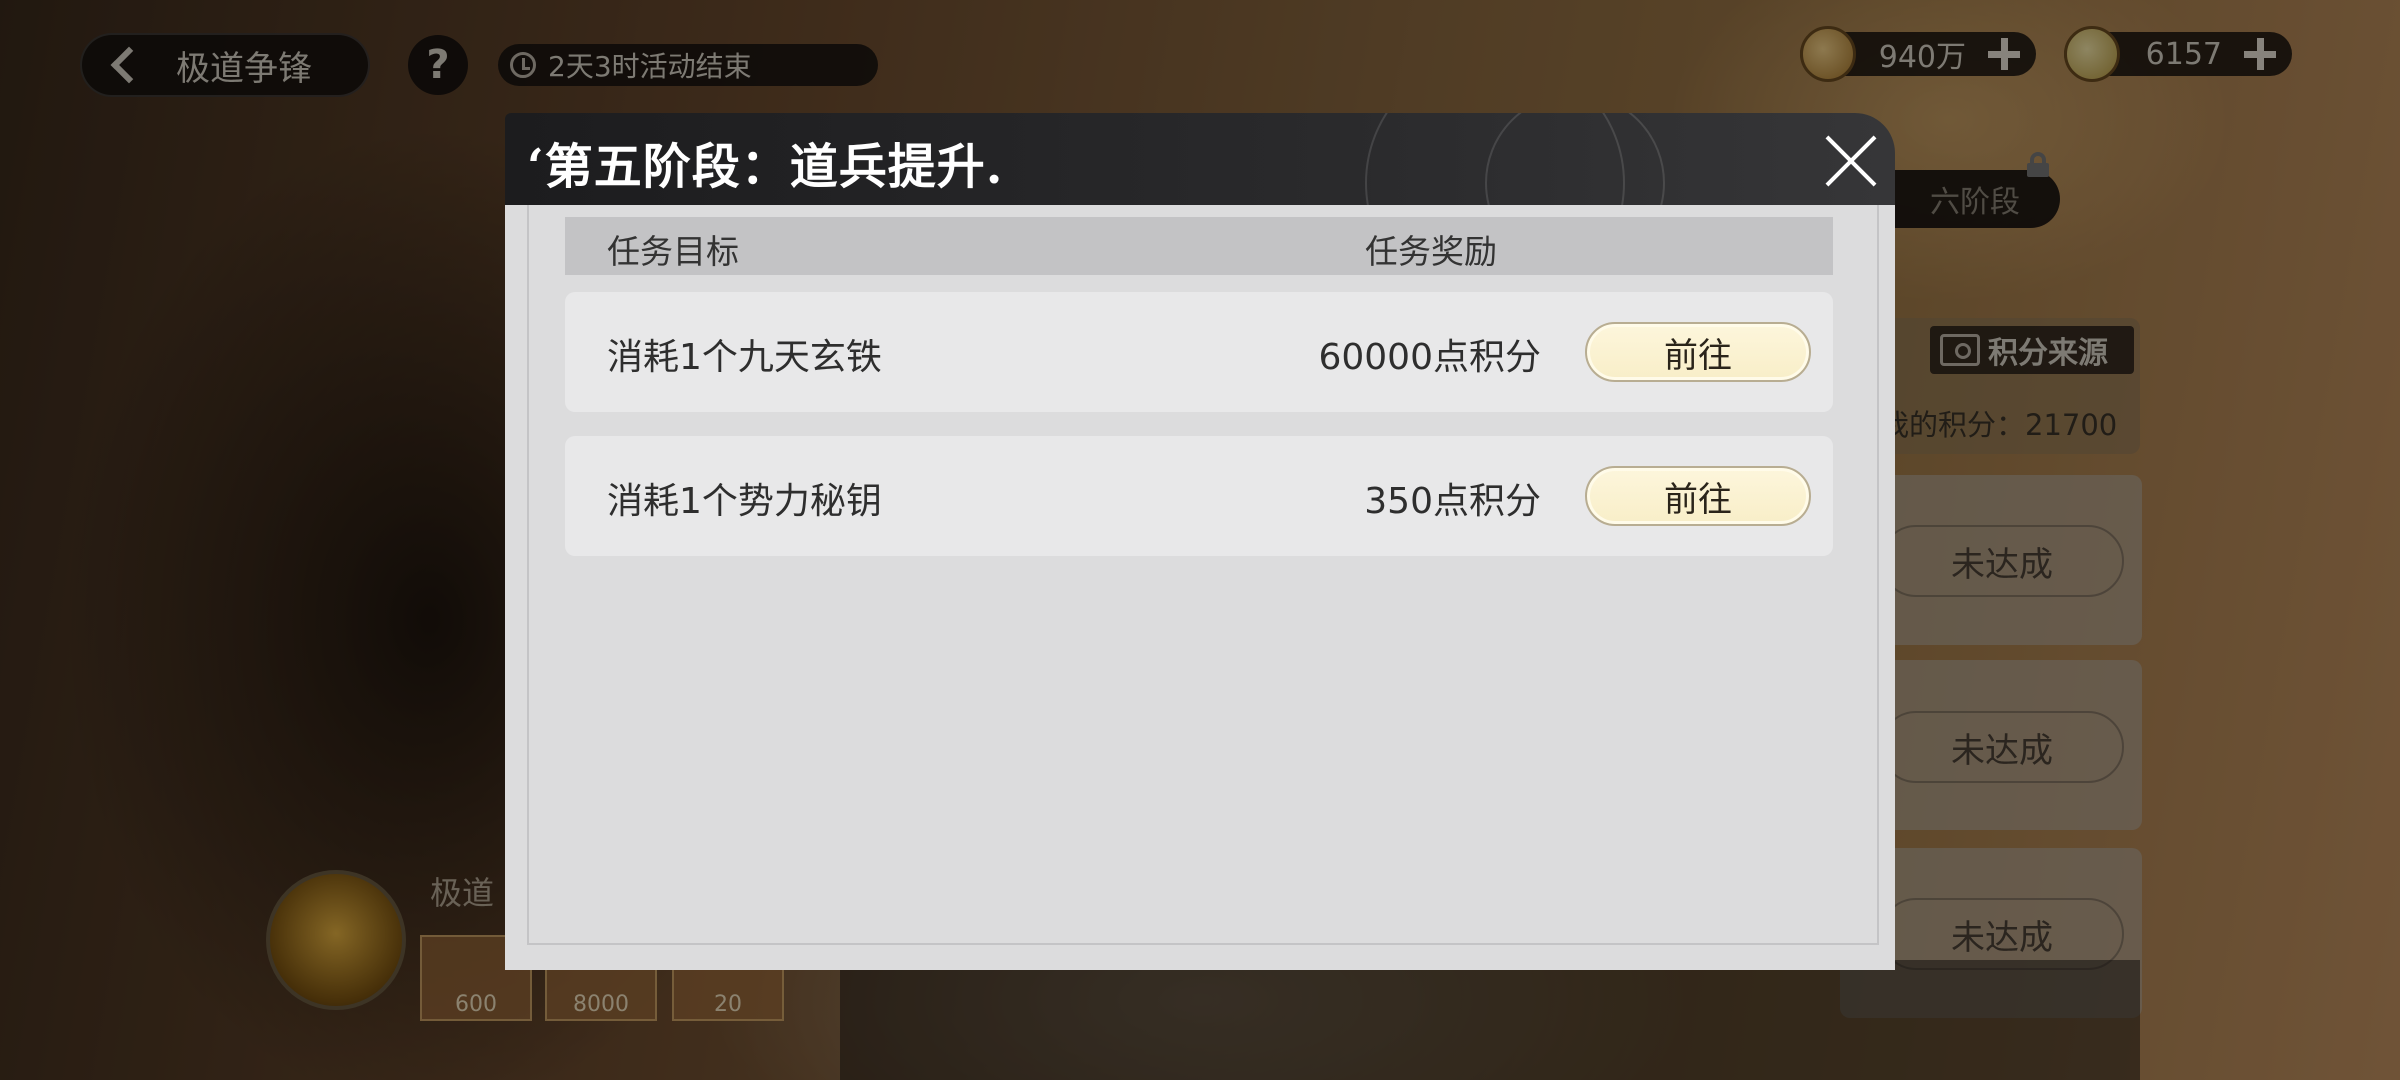  I want to click on table-header: 任务目标 任务奖励, so click(1199, 246).